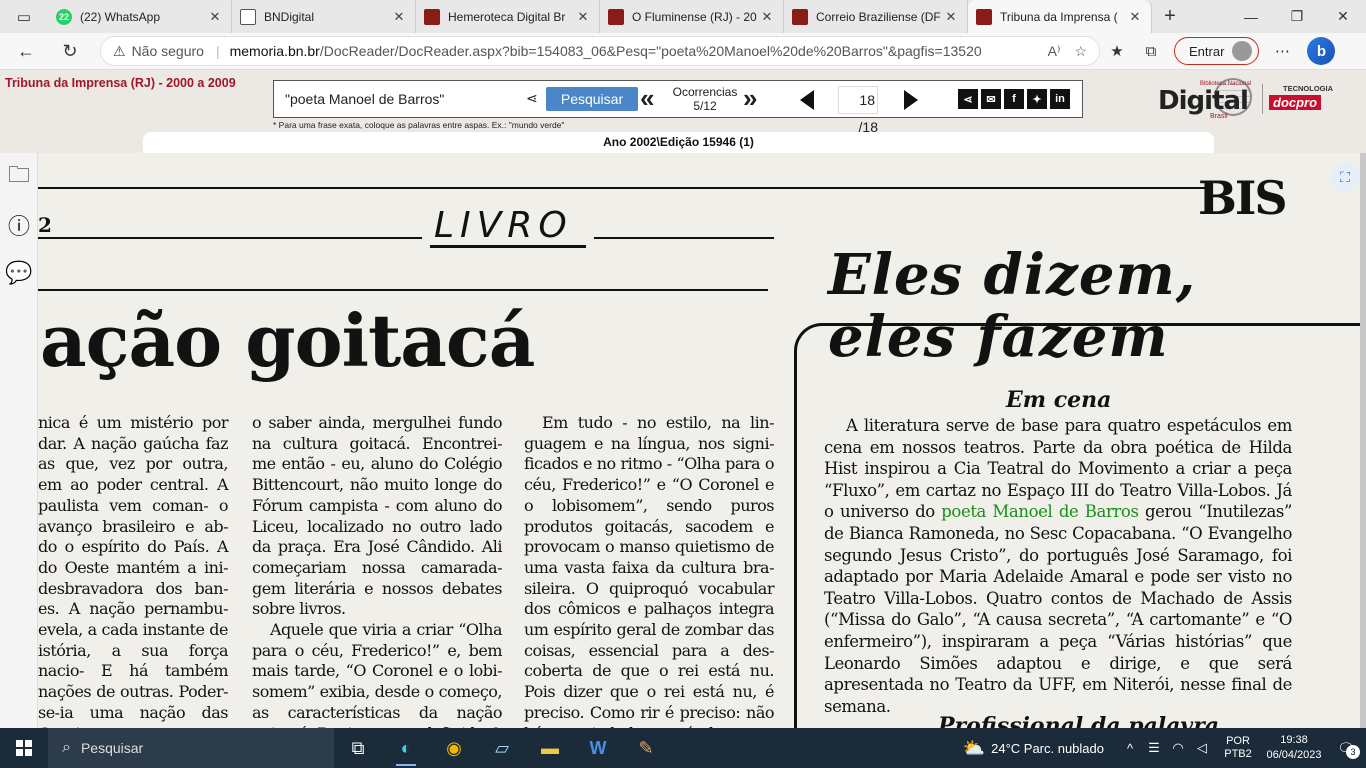 This screenshot has width=1366, height=768. What do you see at coordinates (1312, 99) in the screenshot?
I see `docpro-logo: TECNOLOGIA docpro` at bounding box center [1312, 99].